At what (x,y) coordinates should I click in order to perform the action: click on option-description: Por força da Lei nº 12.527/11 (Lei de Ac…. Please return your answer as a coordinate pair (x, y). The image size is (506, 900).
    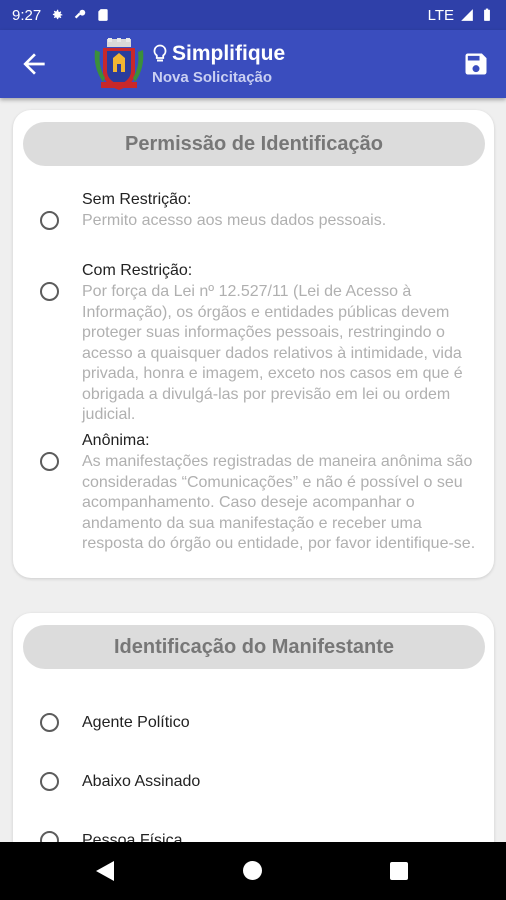
    Looking at the image, I should click on (272, 353).